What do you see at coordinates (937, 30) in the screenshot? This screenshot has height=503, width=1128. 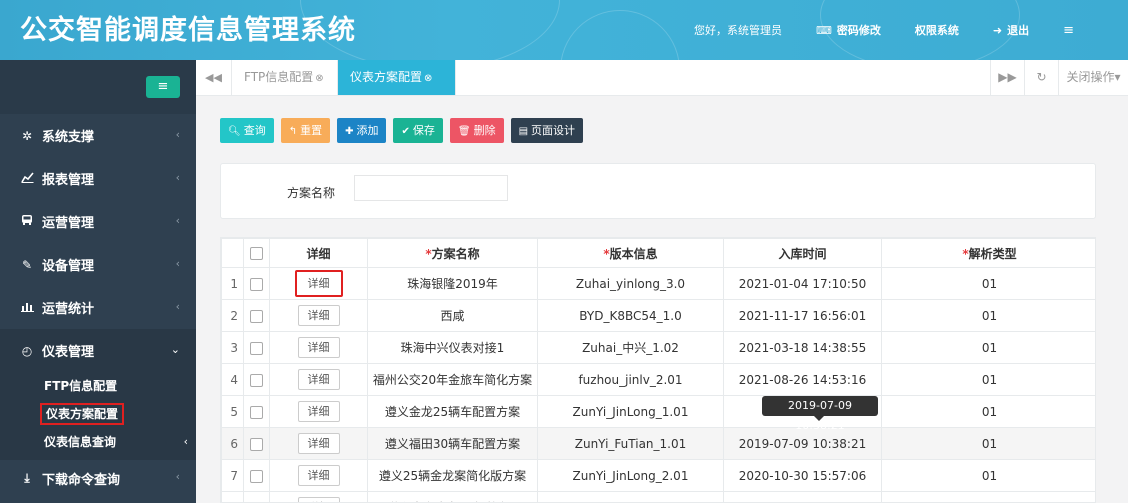 I see `permission-system-link: 权限系统` at bounding box center [937, 30].